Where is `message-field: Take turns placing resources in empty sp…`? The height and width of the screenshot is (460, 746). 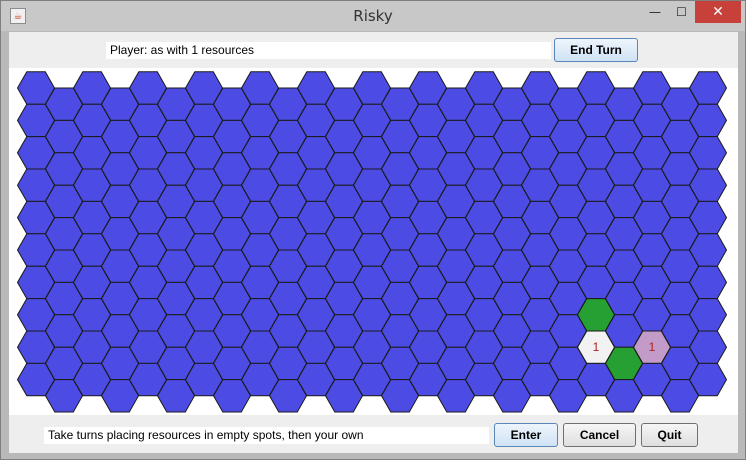
message-field: Take turns placing resources in empty sp… is located at coordinates (266, 435).